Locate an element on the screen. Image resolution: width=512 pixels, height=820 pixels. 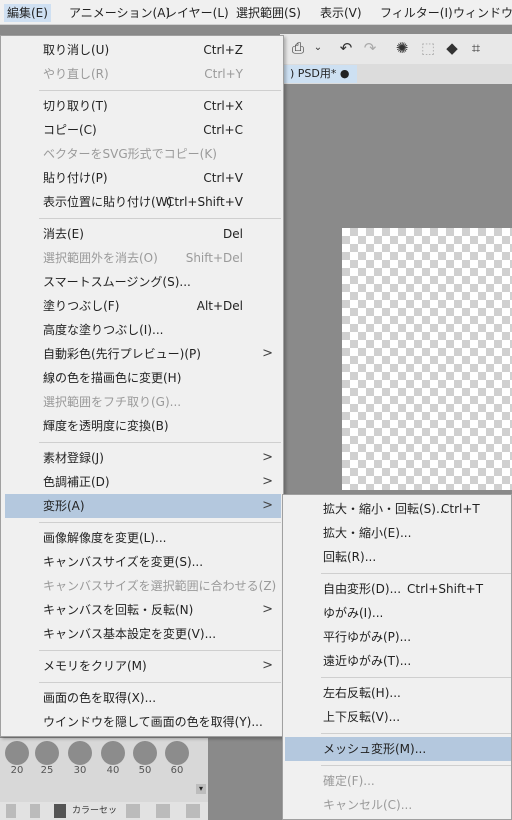
fill-icon: ◆ is located at coordinates (452, 48).